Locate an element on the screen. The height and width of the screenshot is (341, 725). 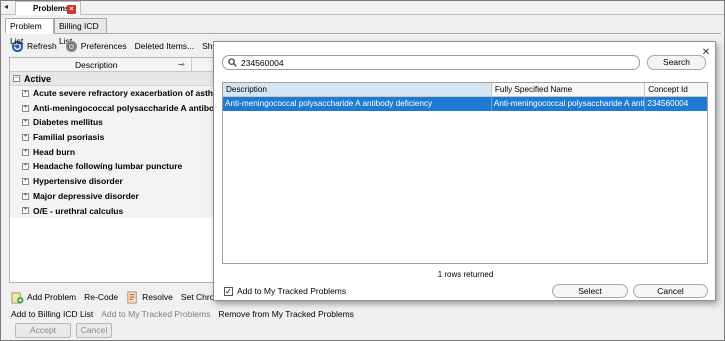
search-field is located at coordinates (431, 62).